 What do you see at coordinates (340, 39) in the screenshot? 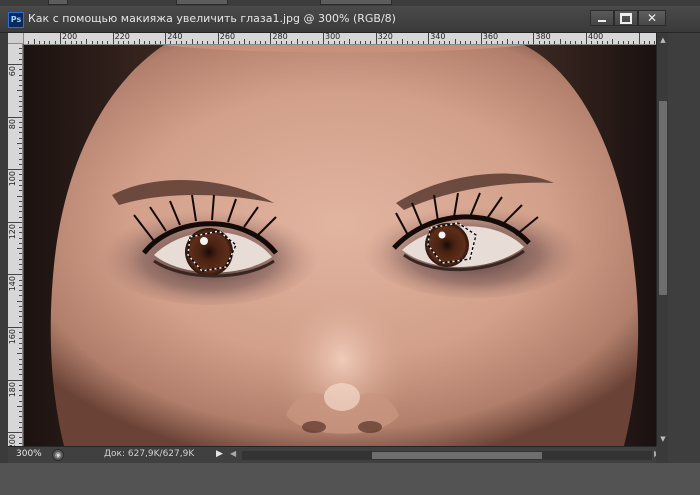
I see `horizontal-ruler: 200 220 240 260 280 300 320 340 360 380 400` at bounding box center [340, 39].